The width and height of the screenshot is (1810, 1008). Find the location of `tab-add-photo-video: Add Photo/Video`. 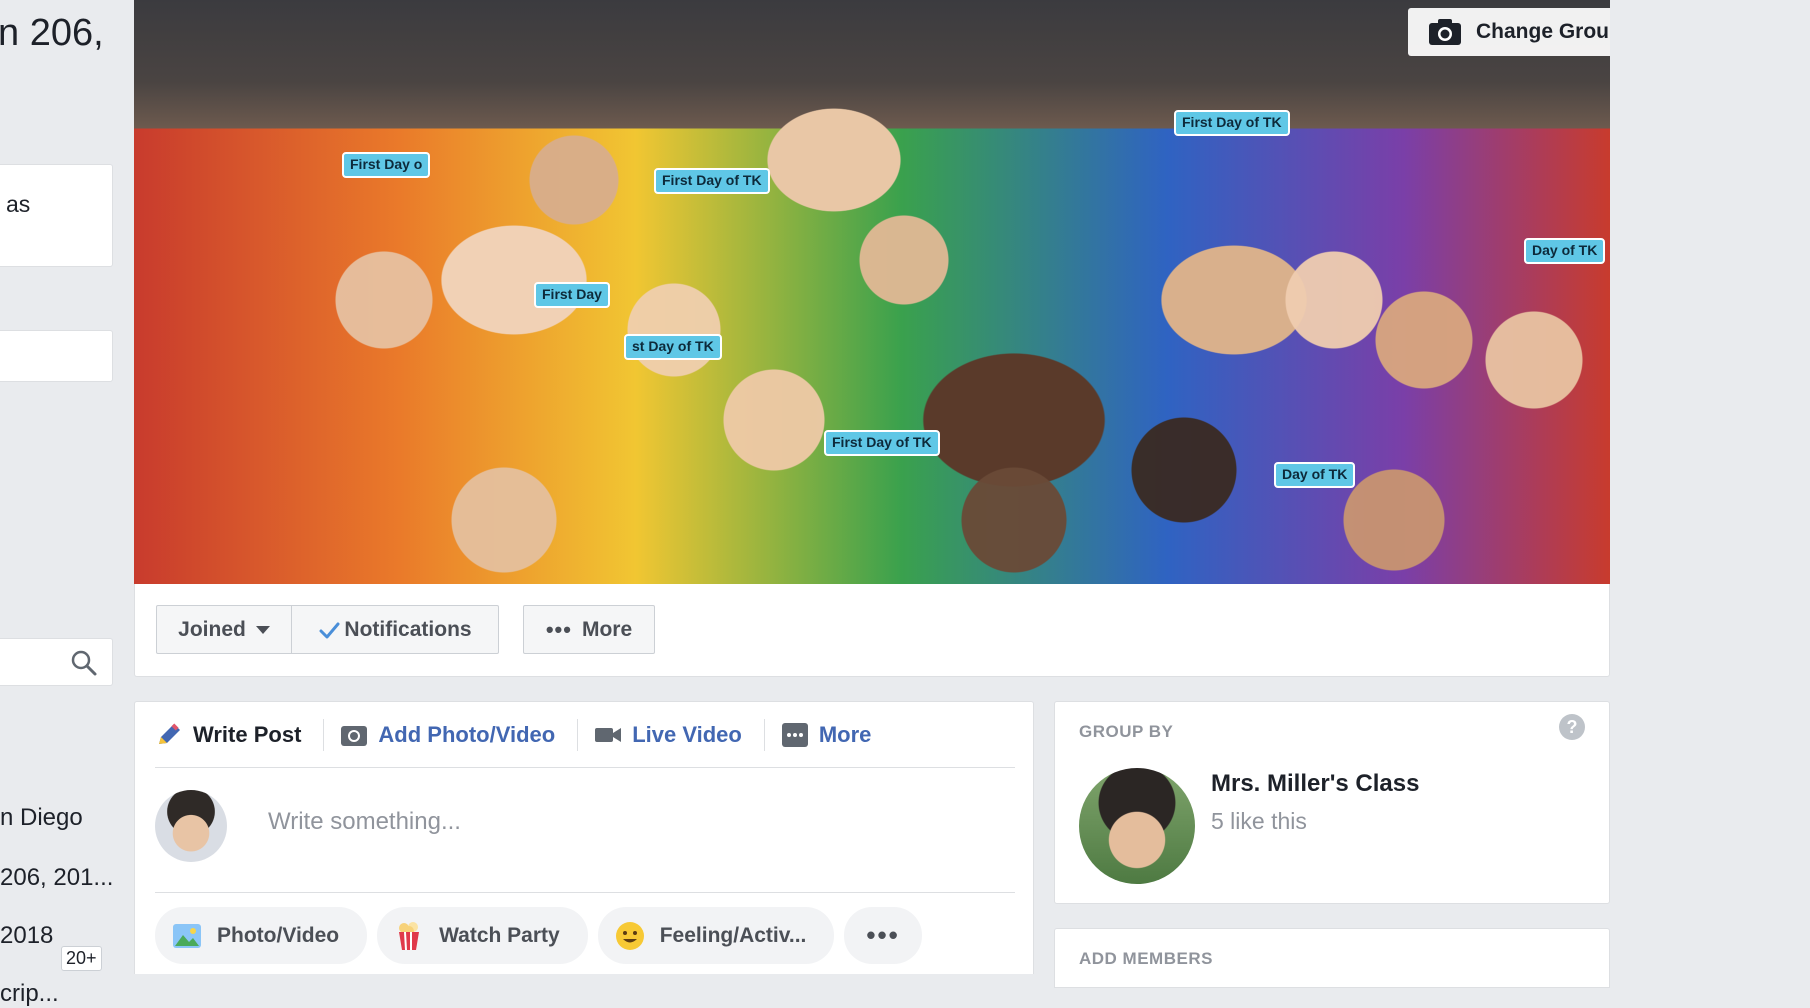

tab-add-photo-video: Add Photo/Video is located at coordinates (451, 734).